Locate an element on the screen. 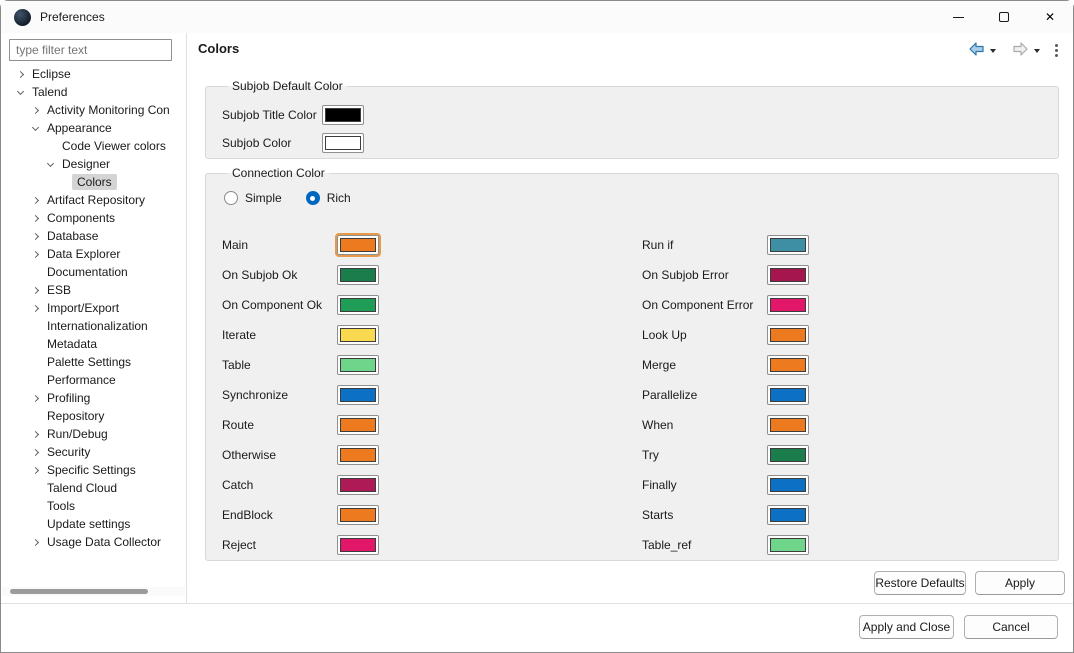 This screenshot has height=653, width=1074. tree-item-security: Security is located at coordinates (93, 452).